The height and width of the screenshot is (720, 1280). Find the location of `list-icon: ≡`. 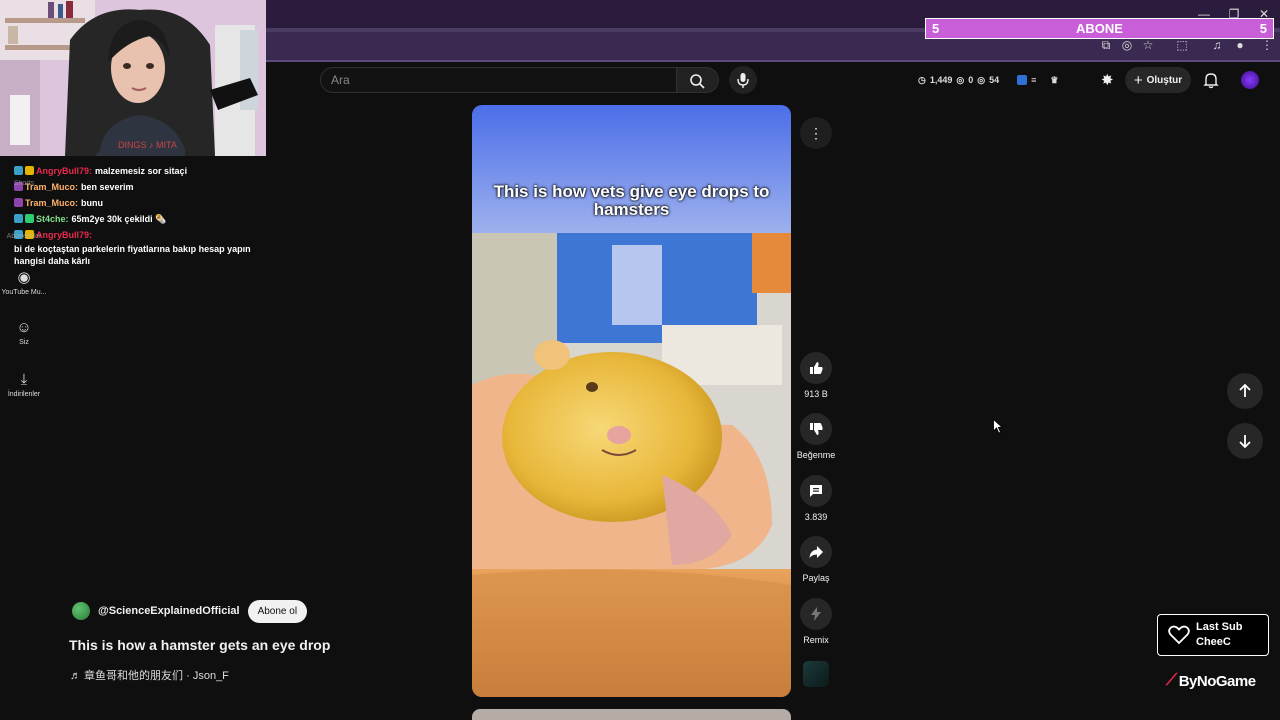

list-icon: ≡ is located at coordinates (1033, 80).